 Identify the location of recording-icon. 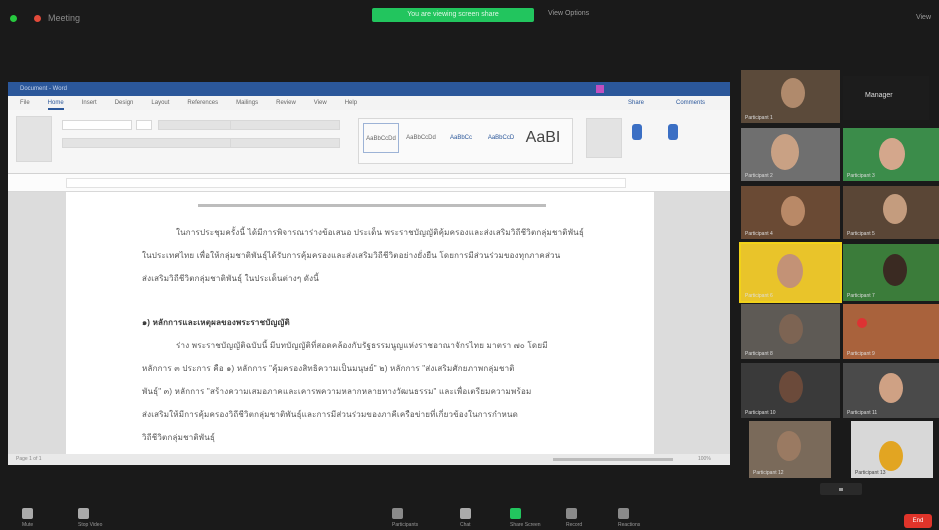
(37, 18).